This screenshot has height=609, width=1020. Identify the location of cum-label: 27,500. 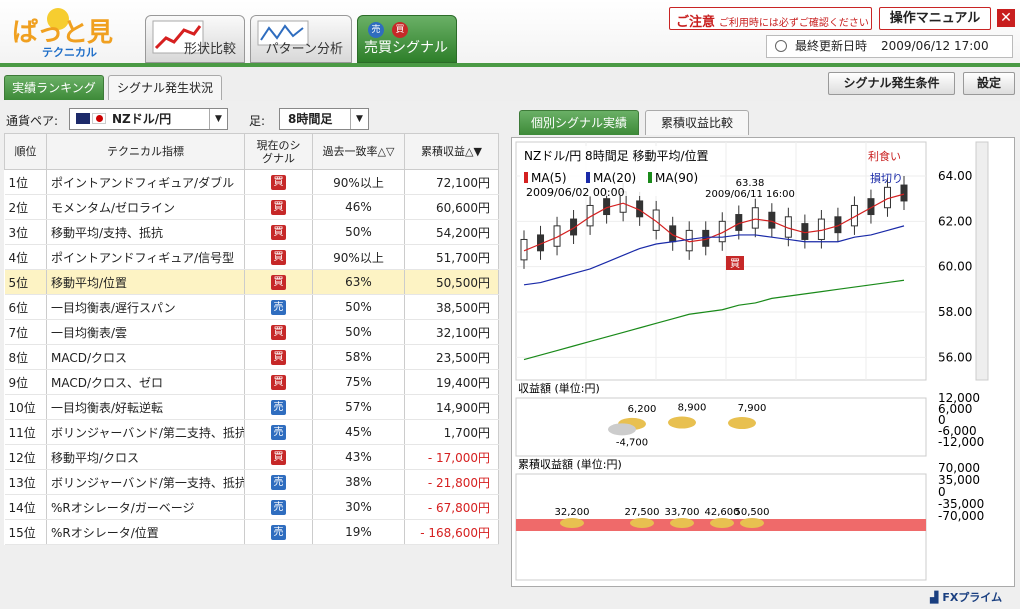
(642, 512).